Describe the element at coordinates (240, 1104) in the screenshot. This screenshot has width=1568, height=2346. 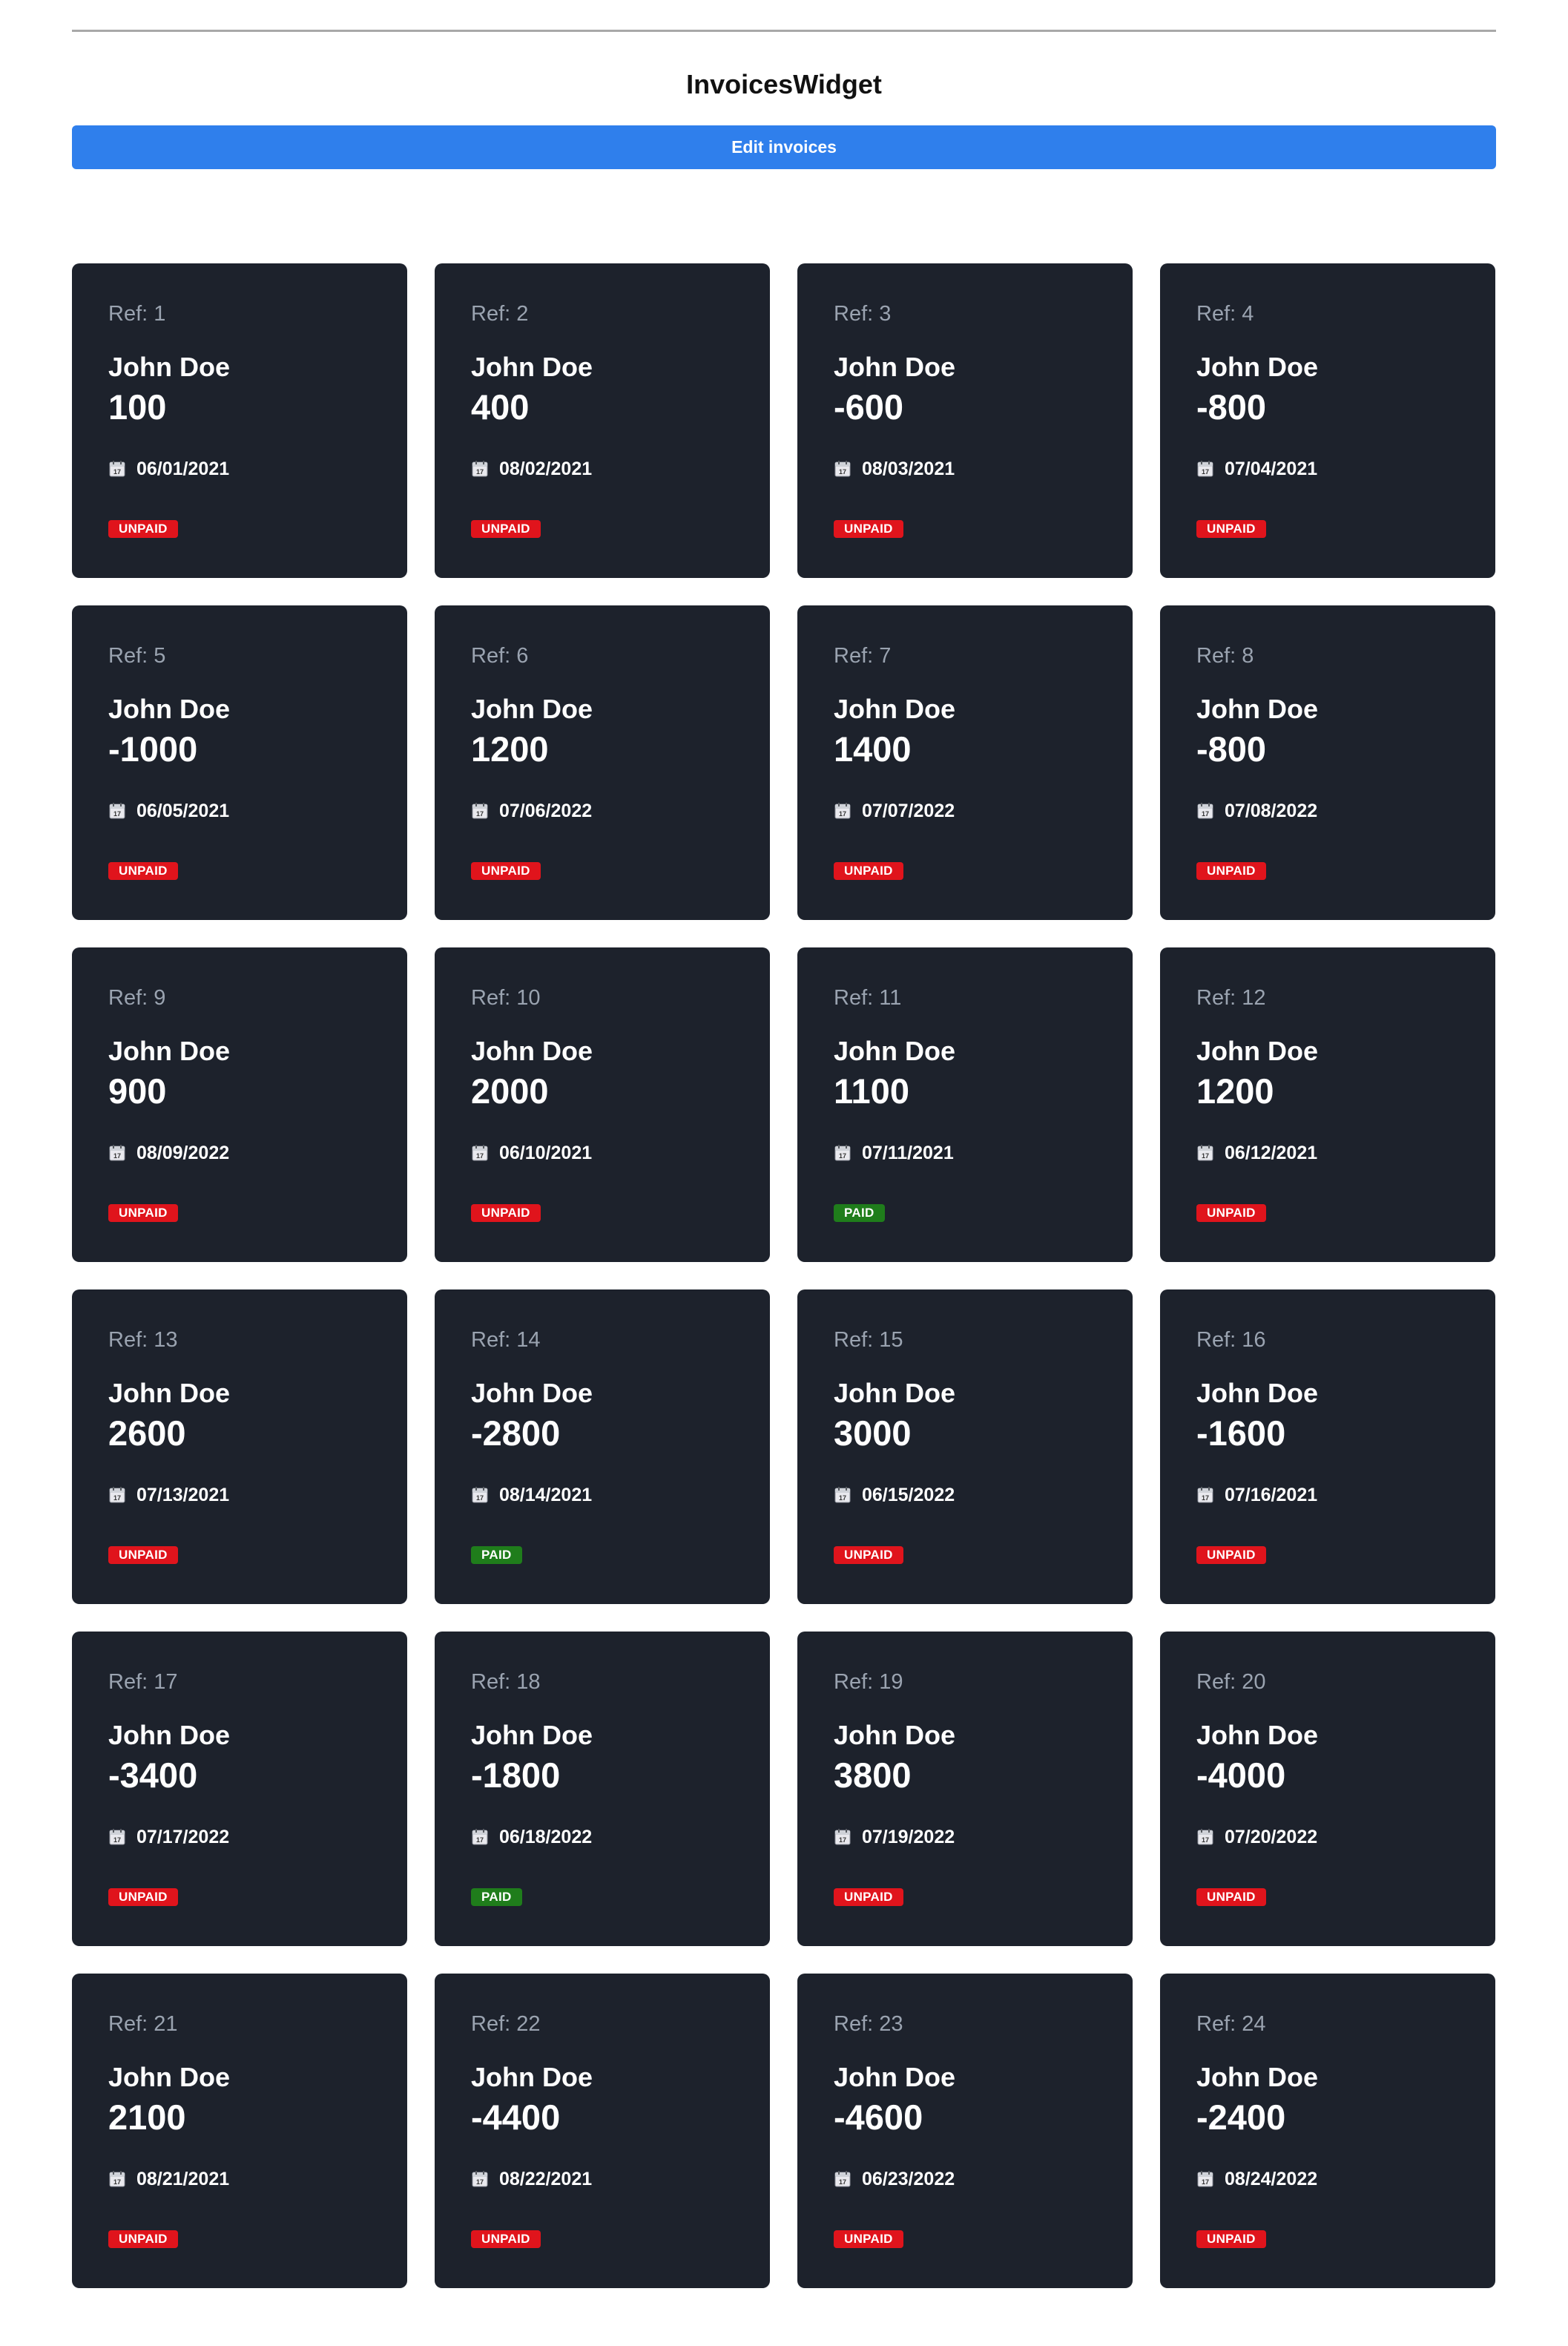
I see `invoice-card: Ref: 9 John Doe 900 17 08/09/2022 UNPAID` at that location.